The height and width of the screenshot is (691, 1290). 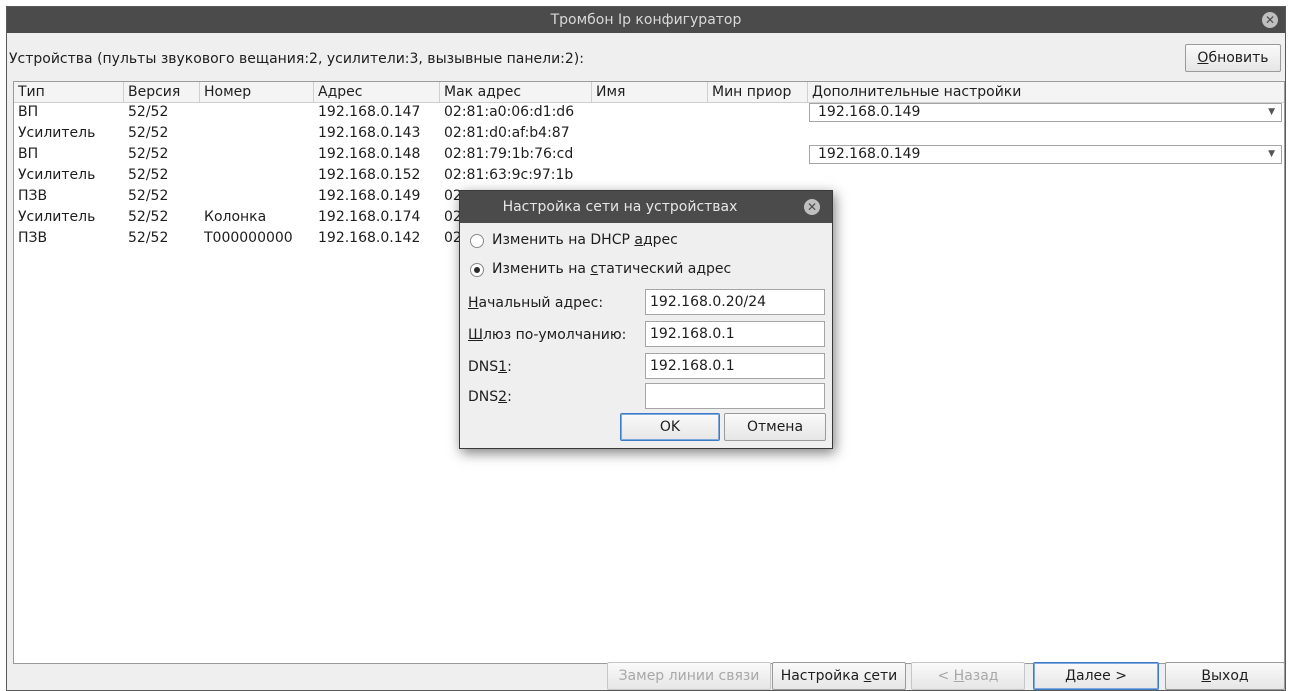 I want to click on next-button: Далее >, so click(x=1096, y=676).